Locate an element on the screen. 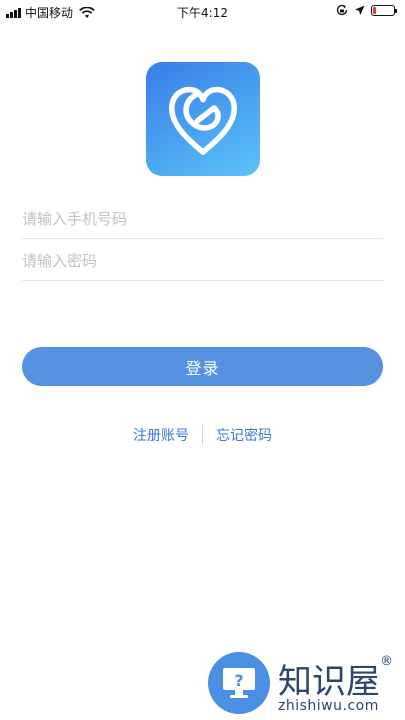 This screenshot has width=405, height=720. watermark: ? 知识屋® zhishiwu.com is located at coordinates (306, 686).